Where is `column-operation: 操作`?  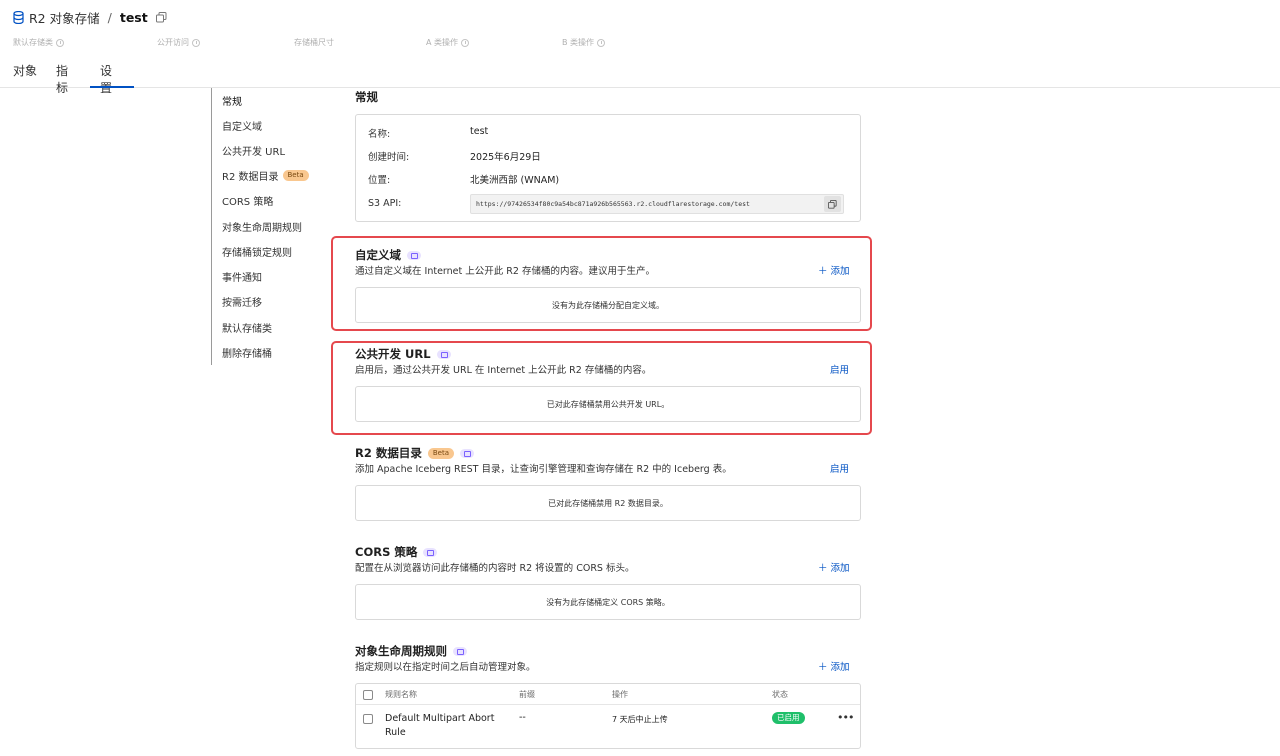
column-operation: 操作 is located at coordinates (620, 694).